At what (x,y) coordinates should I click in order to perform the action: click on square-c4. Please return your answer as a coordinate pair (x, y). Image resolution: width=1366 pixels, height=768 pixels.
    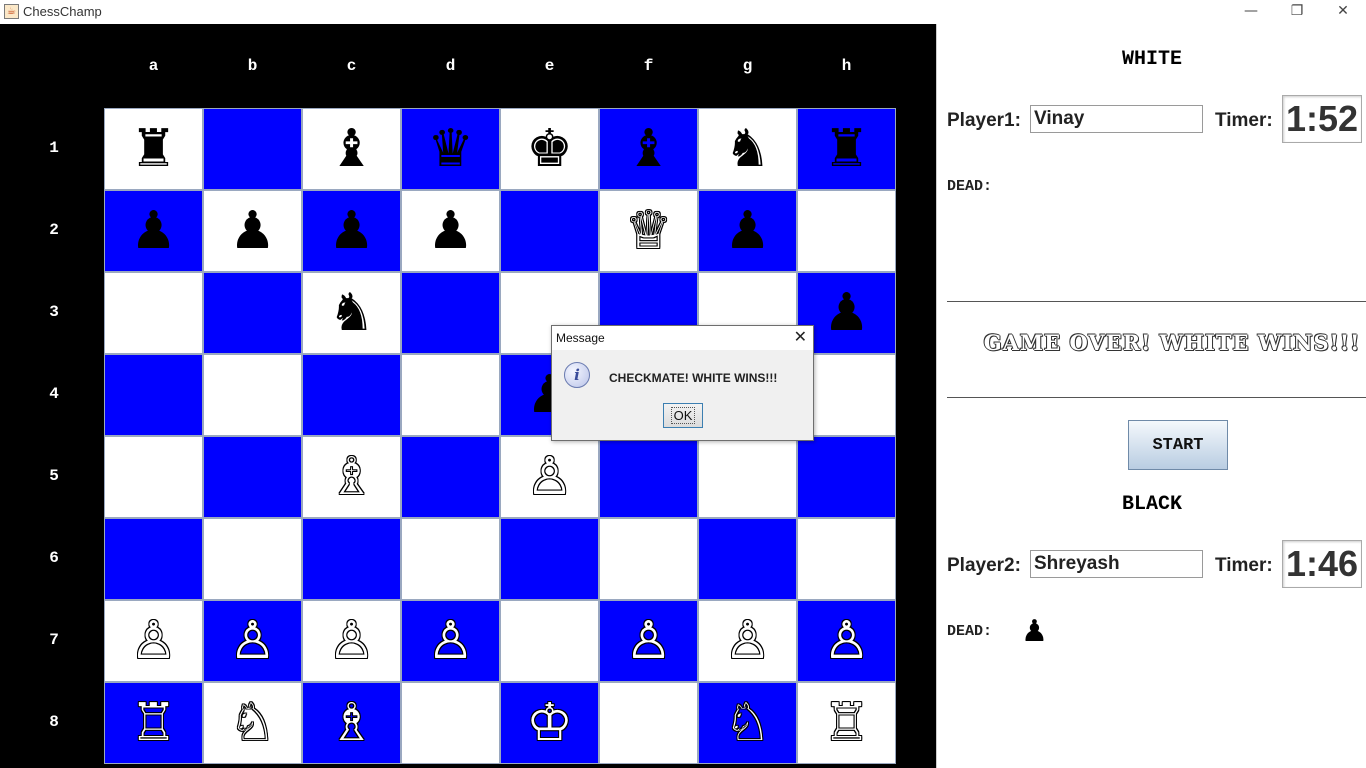
    Looking at the image, I should click on (351, 395).